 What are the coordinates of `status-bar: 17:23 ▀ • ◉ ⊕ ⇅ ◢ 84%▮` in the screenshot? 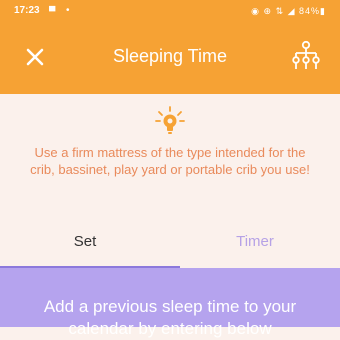 It's located at (170, 11).